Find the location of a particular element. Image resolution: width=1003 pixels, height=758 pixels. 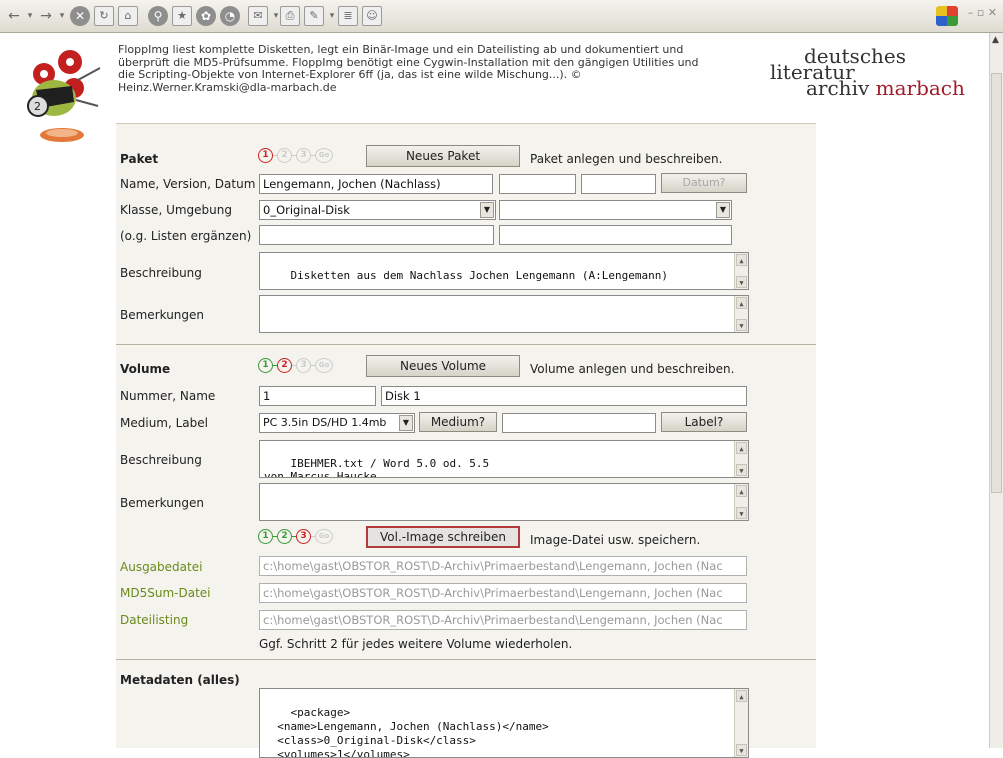

logo-word-archiv-marbach: archiv marbach is located at coordinates (885, 88).